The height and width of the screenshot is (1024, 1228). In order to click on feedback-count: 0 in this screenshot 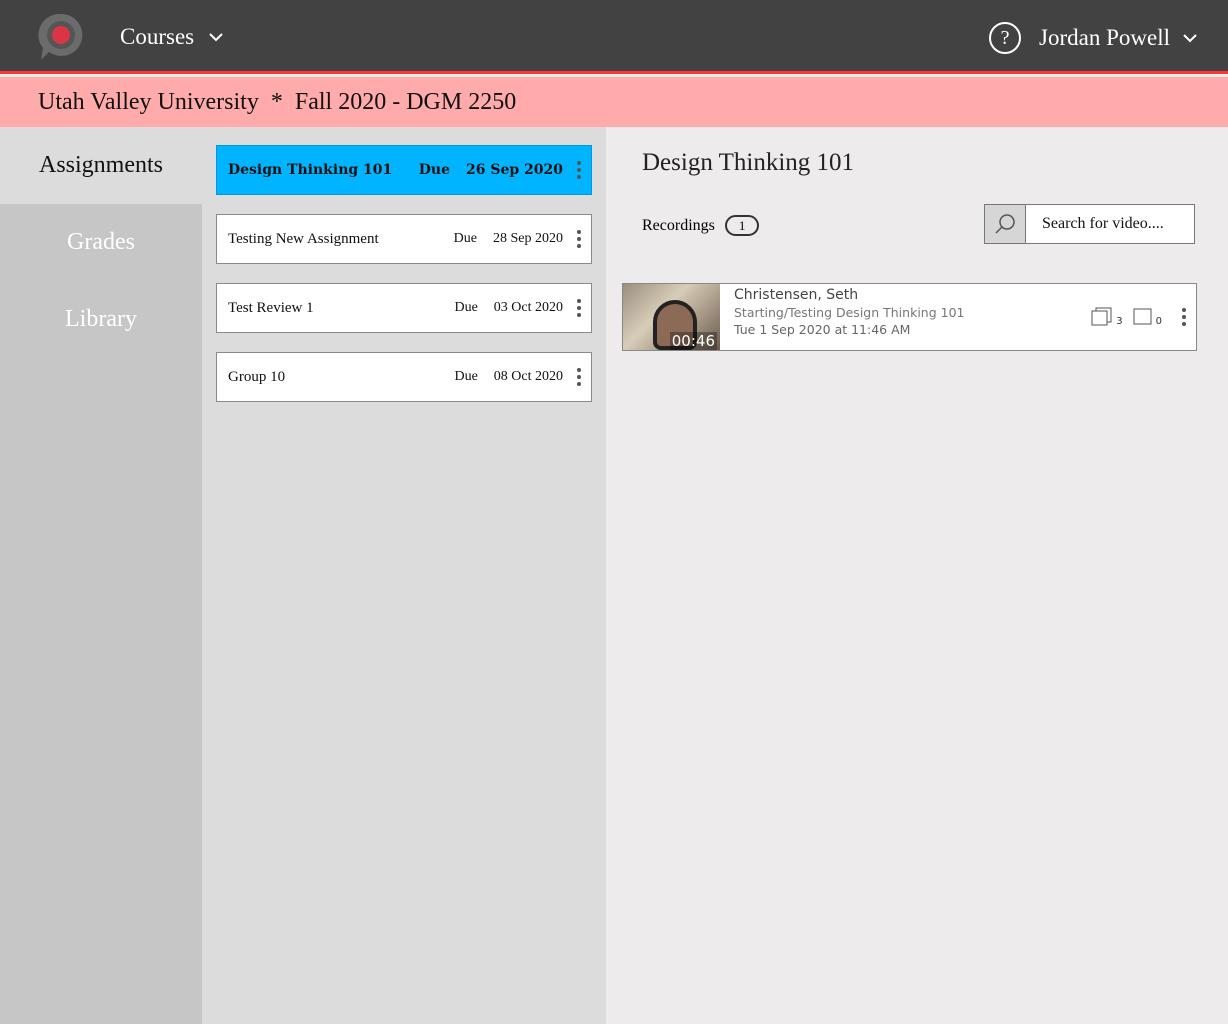, I will do `click(1147, 317)`.